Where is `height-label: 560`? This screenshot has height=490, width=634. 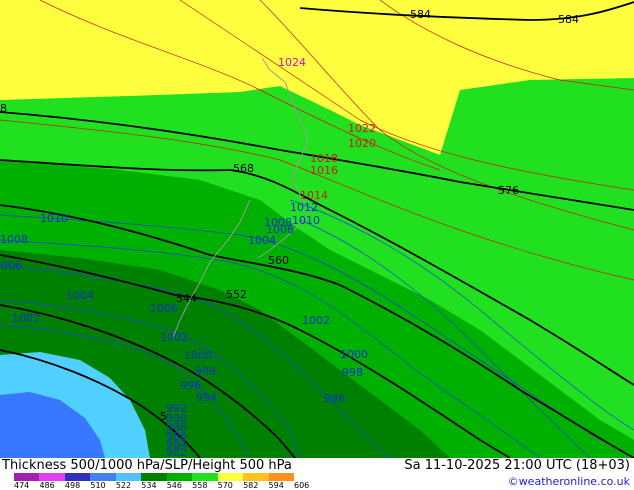 height-label: 560 is located at coordinates (278, 260).